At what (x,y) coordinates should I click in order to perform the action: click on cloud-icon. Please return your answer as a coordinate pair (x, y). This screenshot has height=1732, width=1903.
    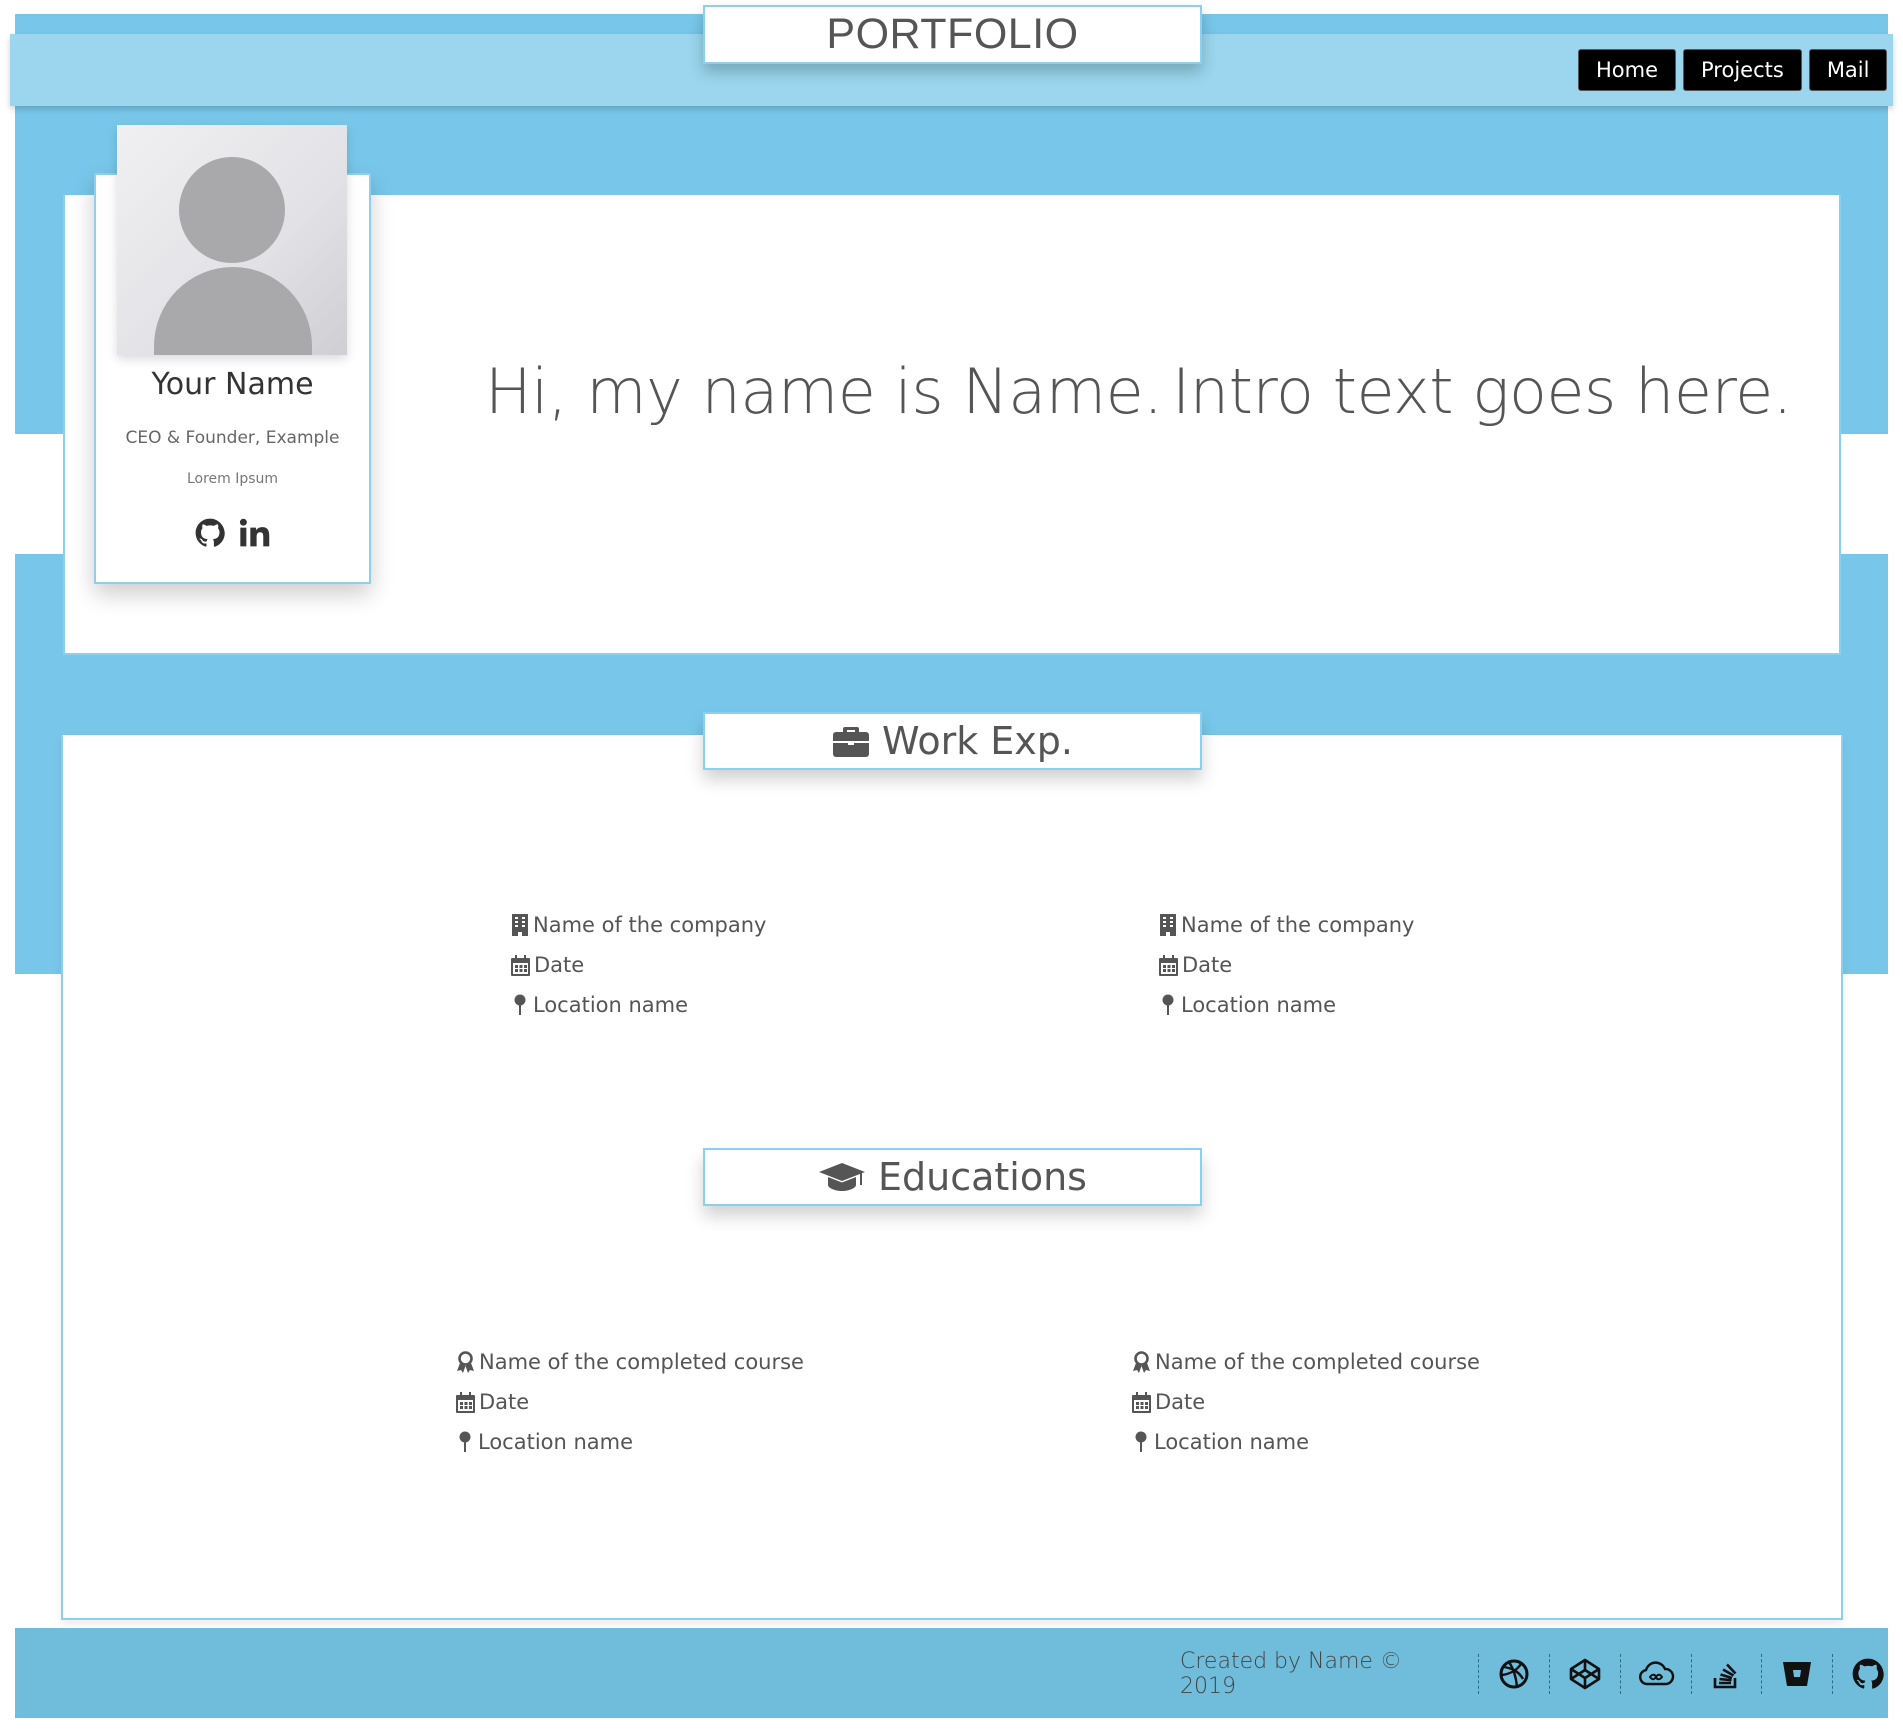
    Looking at the image, I should click on (1655, 1674).